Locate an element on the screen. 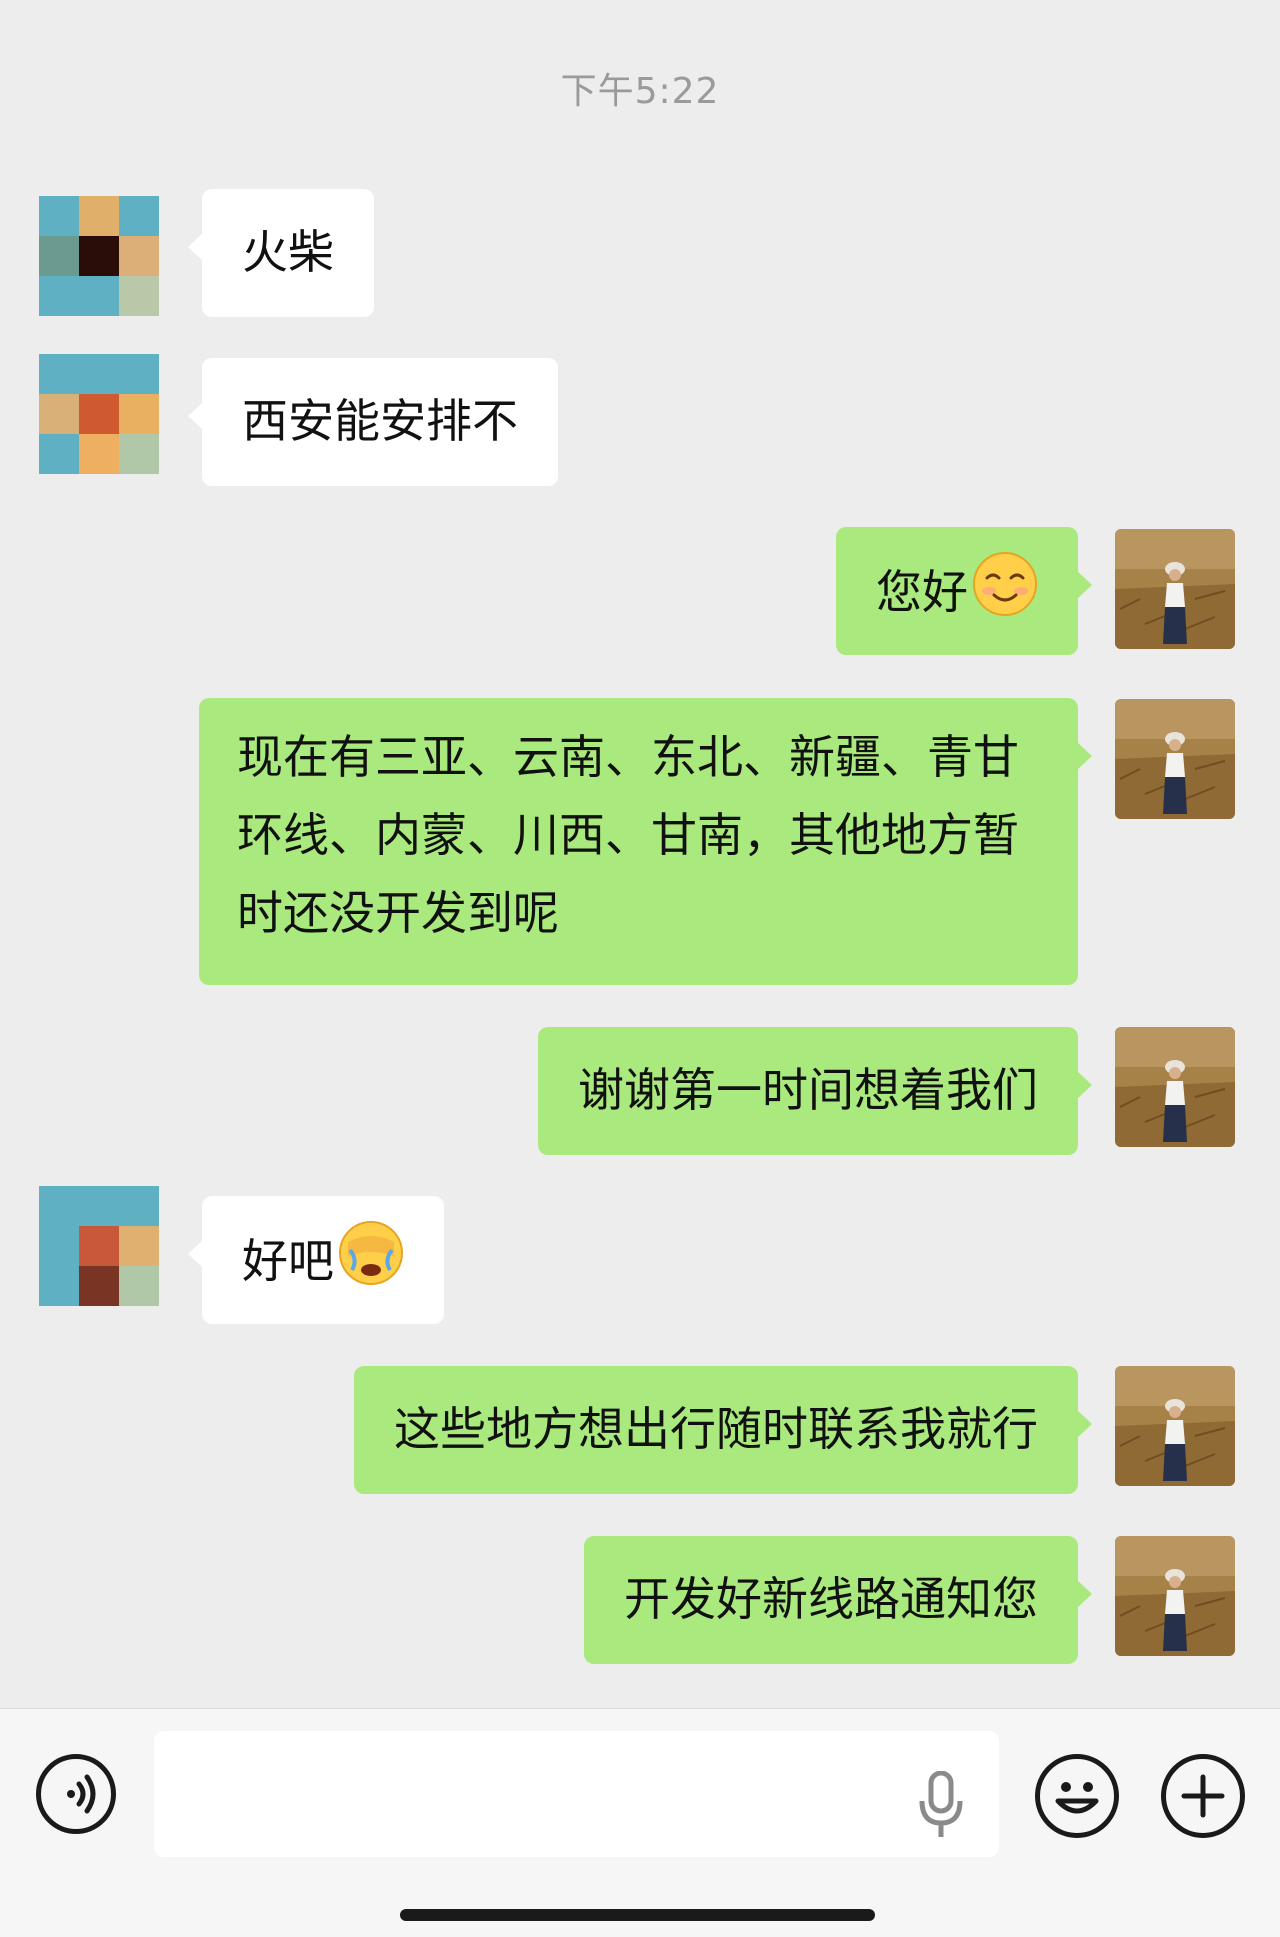 The image size is (1280, 1937). emoji-icon is located at coordinates (1077, 1796).